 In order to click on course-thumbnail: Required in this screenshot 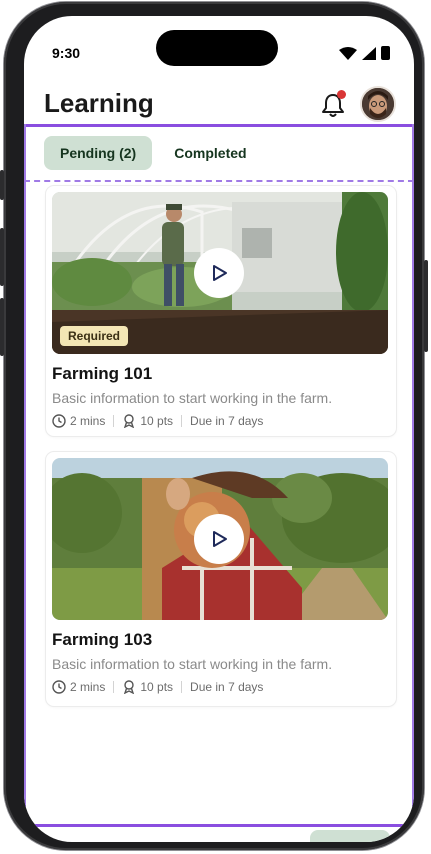, I will do `click(220, 273)`.